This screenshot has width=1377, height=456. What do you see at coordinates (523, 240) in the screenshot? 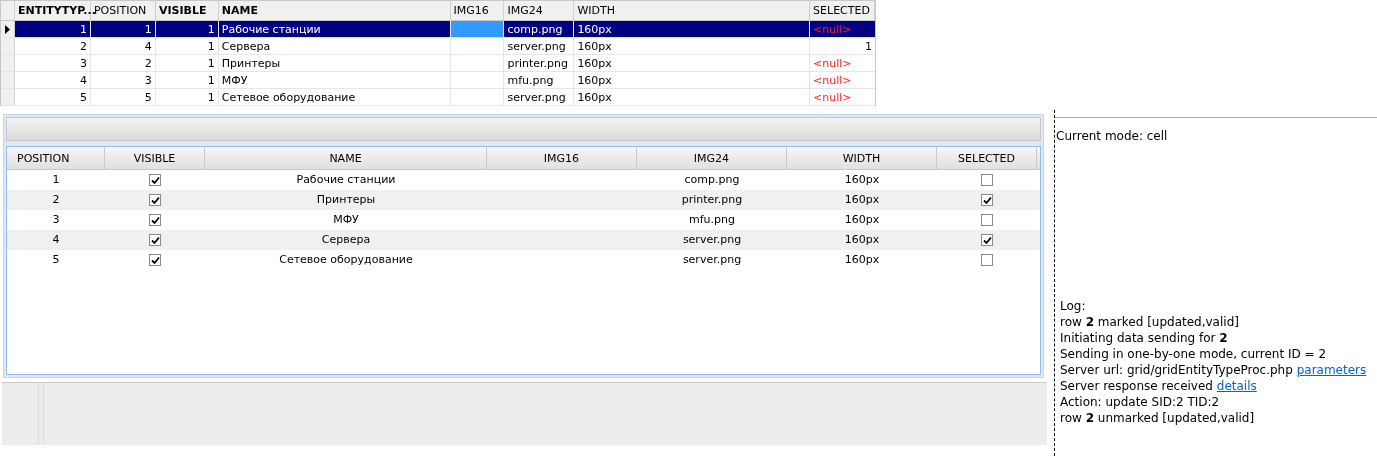
I see `grid-row: 4 Сервера server.png 160px` at bounding box center [523, 240].